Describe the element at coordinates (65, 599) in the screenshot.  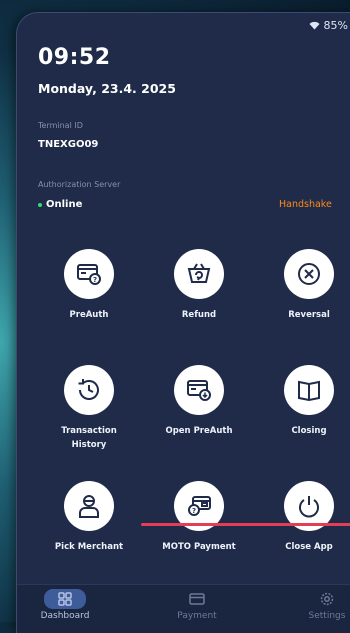
I see `grid-icon` at that location.